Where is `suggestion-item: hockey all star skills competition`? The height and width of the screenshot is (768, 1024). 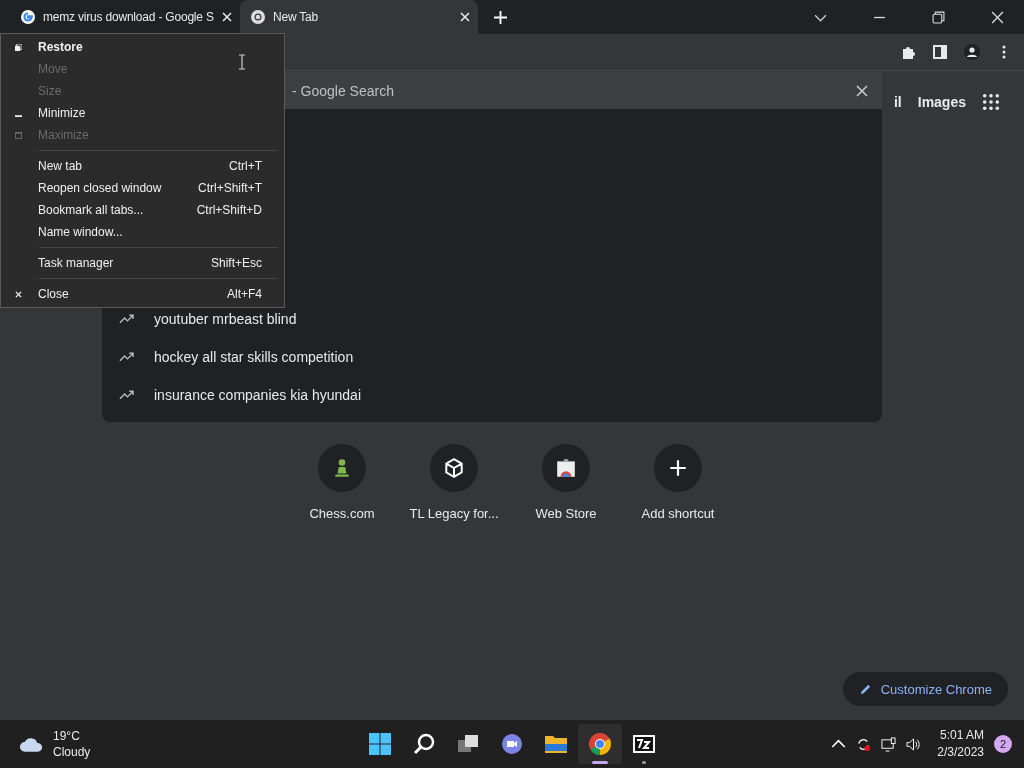 suggestion-item: hockey all star skills competition is located at coordinates (492, 357).